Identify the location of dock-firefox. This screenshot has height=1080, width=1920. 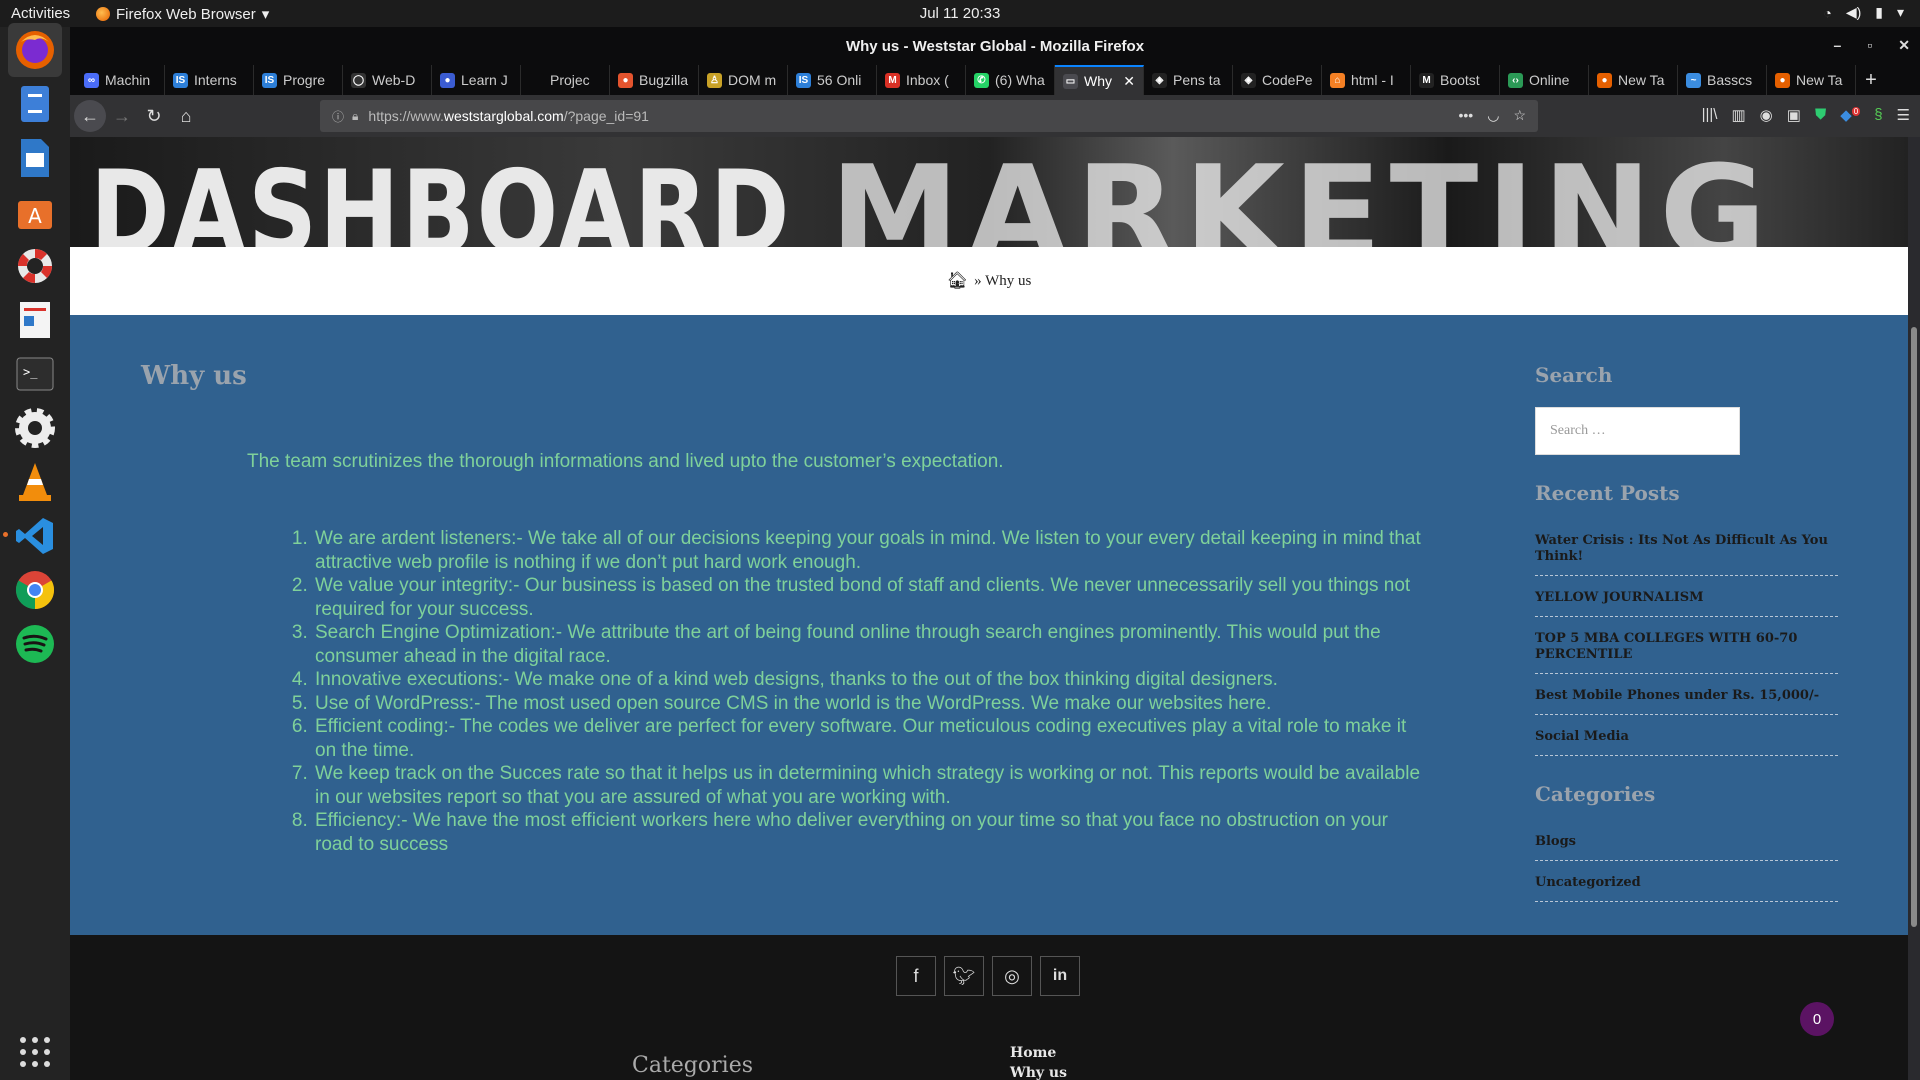
(35, 50).